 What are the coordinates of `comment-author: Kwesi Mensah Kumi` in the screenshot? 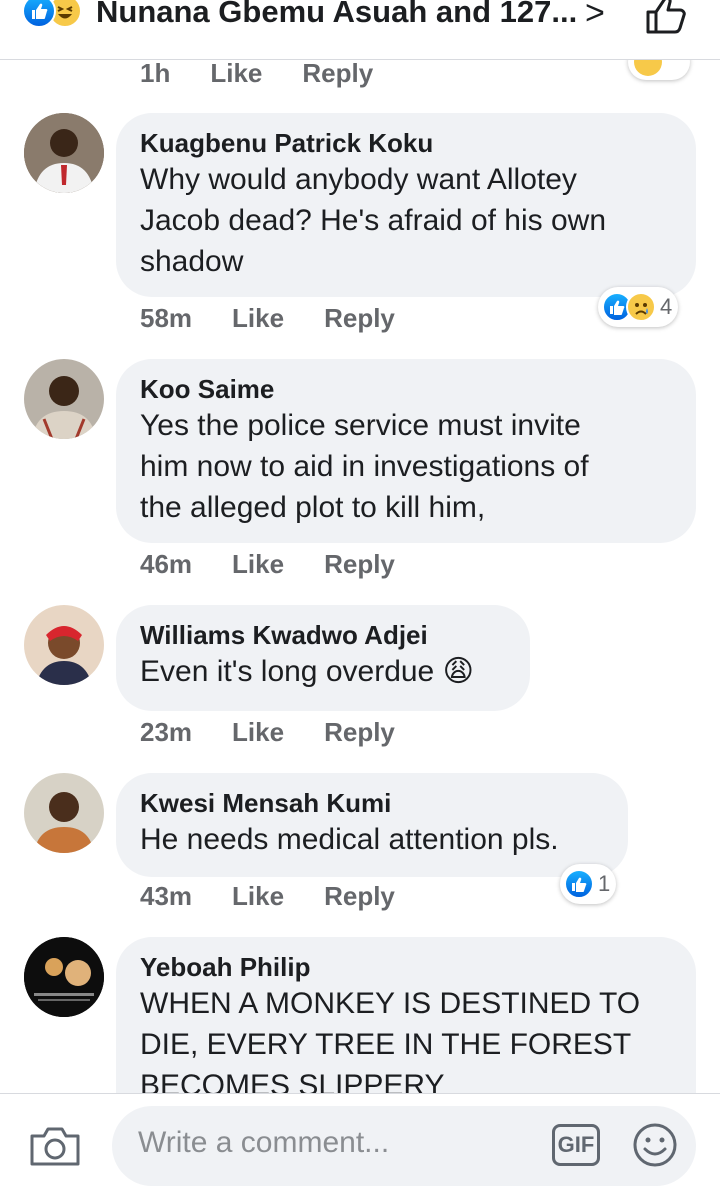 It's located at (372, 803).